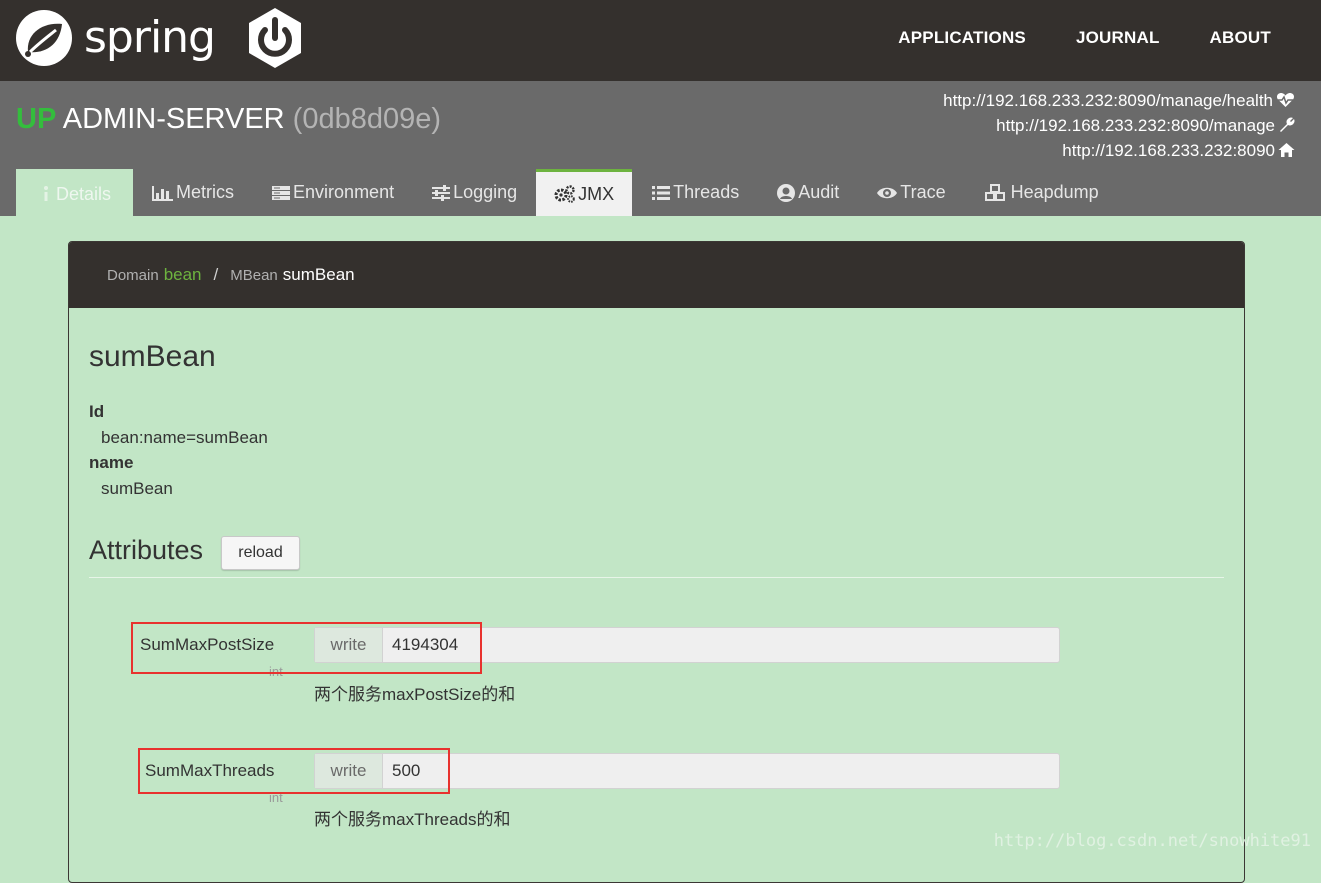 Image resolution: width=1321 pixels, height=883 pixels. What do you see at coordinates (137, 488) in the screenshot?
I see `property-value-name: sumBean` at bounding box center [137, 488].